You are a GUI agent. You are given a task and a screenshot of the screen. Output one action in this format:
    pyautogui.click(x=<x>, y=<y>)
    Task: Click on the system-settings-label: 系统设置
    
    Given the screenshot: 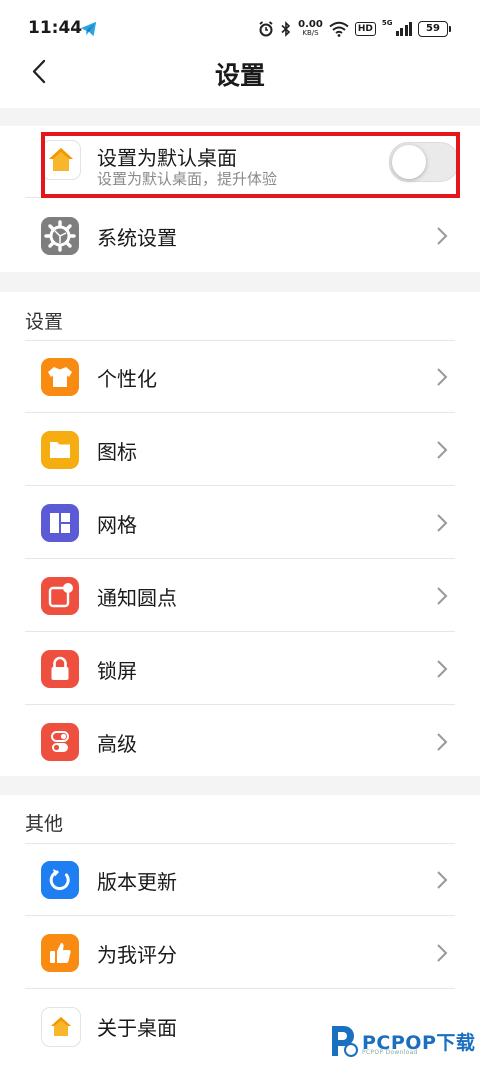 What is the action you would take?
    pyautogui.click(x=137, y=238)
    